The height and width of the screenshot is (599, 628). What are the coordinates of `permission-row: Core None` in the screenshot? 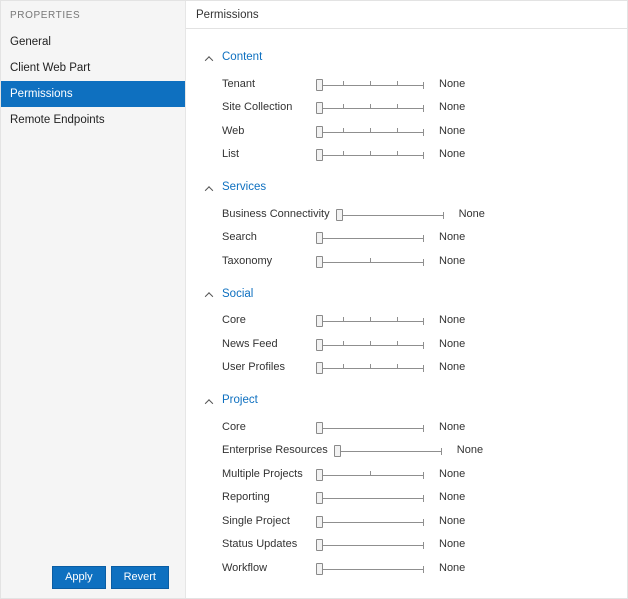 It's located at (416, 321).